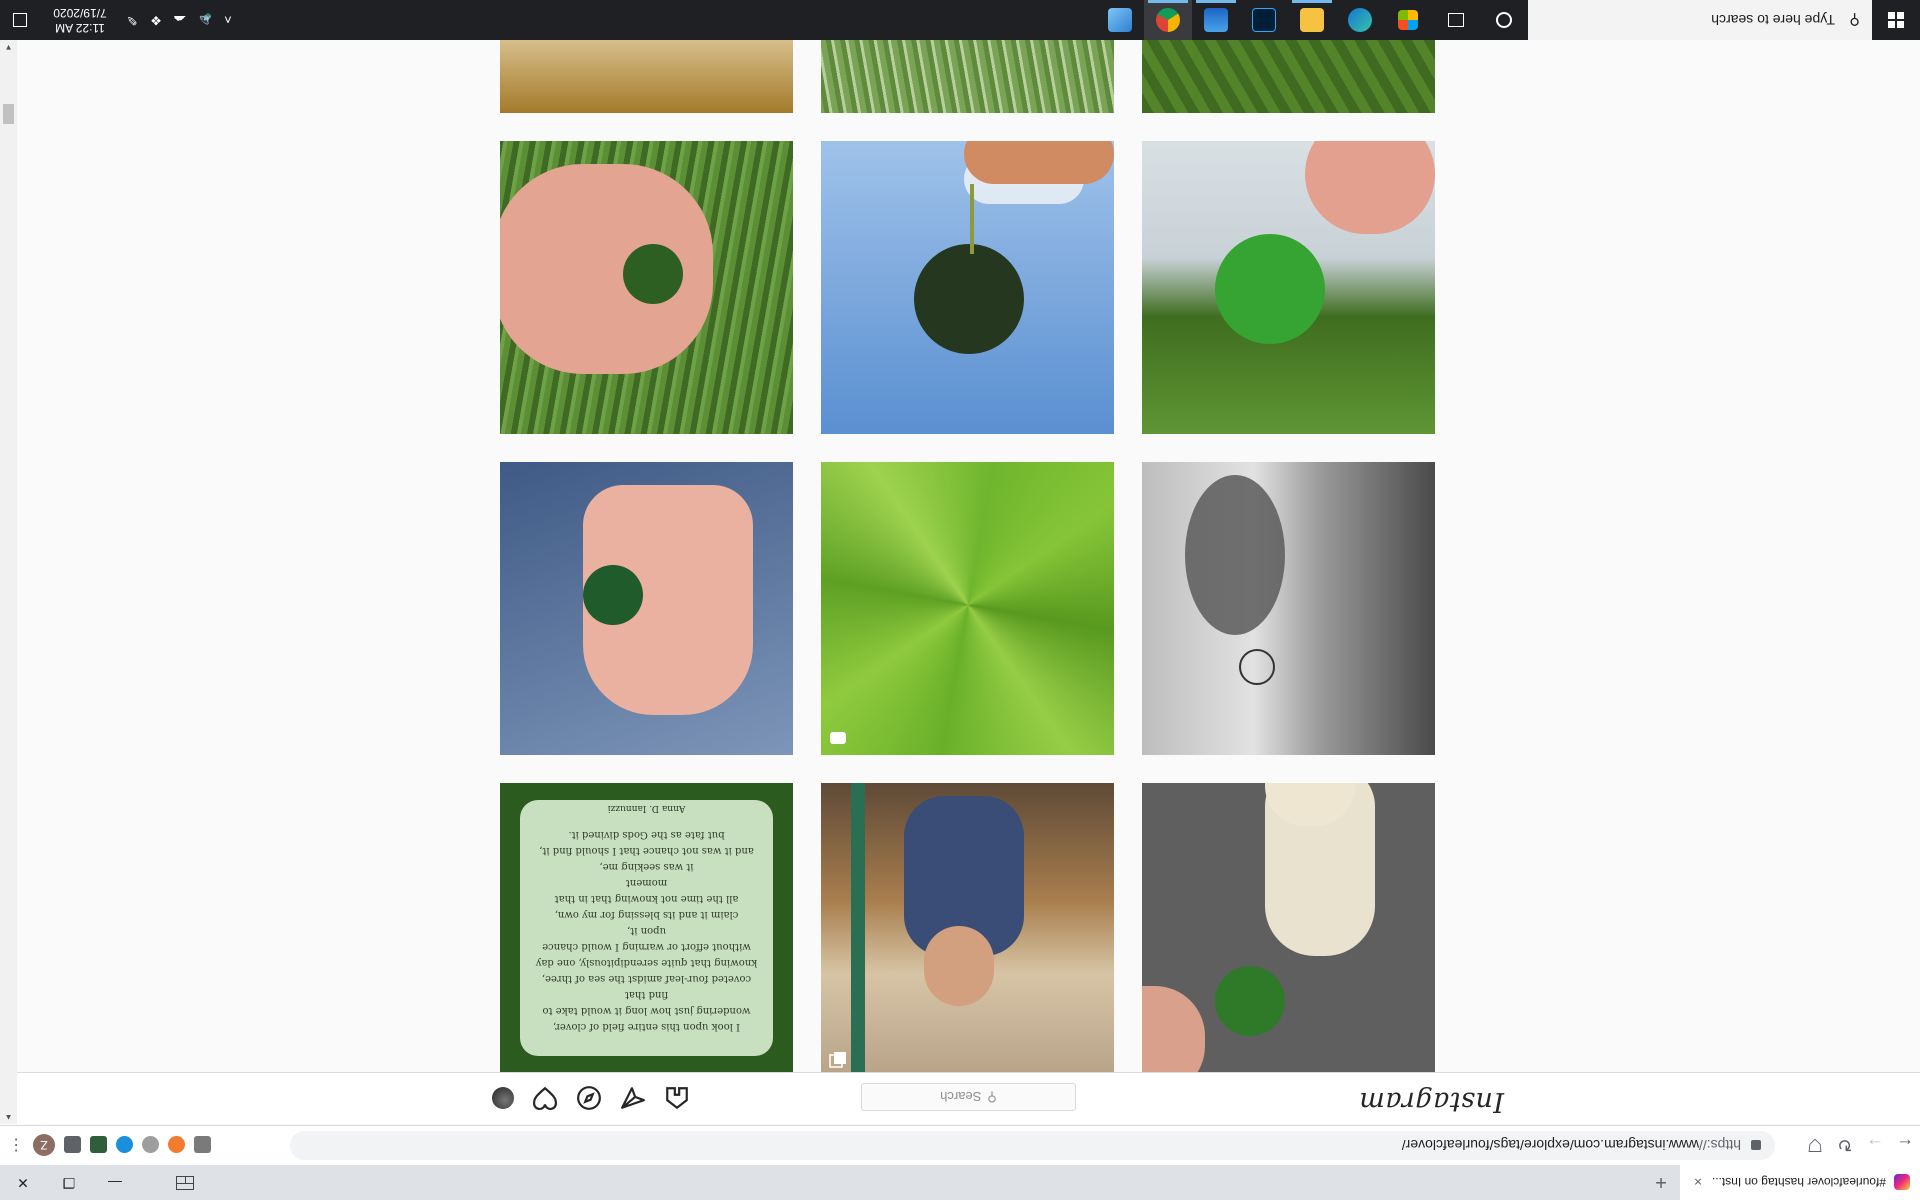  I want to click on post-origami-clover, so click(967, 608).